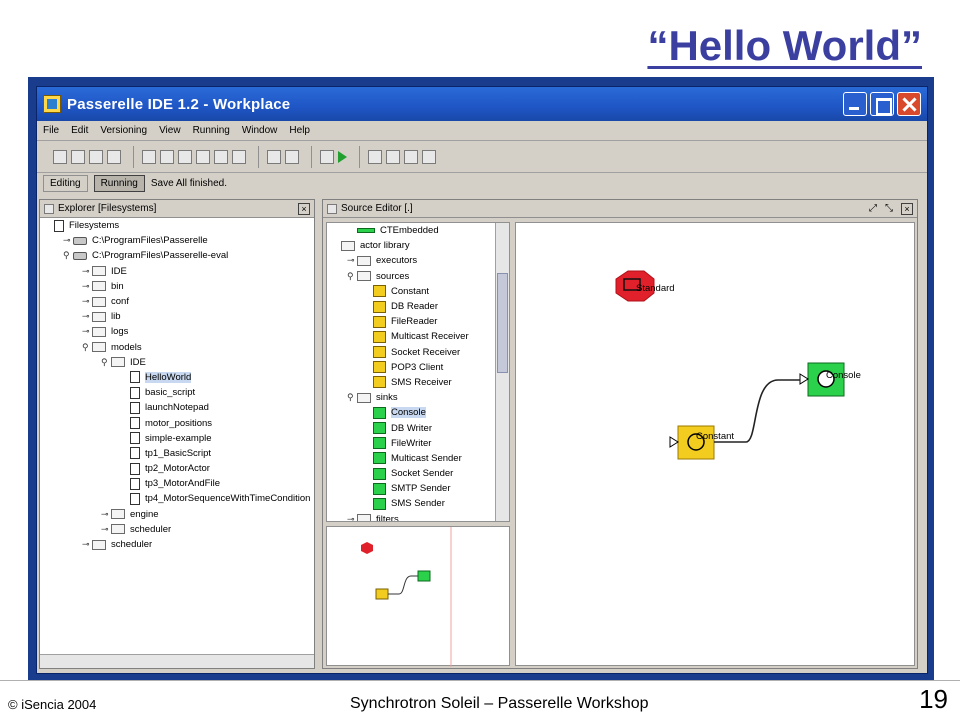  Describe the element at coordinates (179, 377) in the screenshot. I see `tree-item: HelloWorld` at that location.